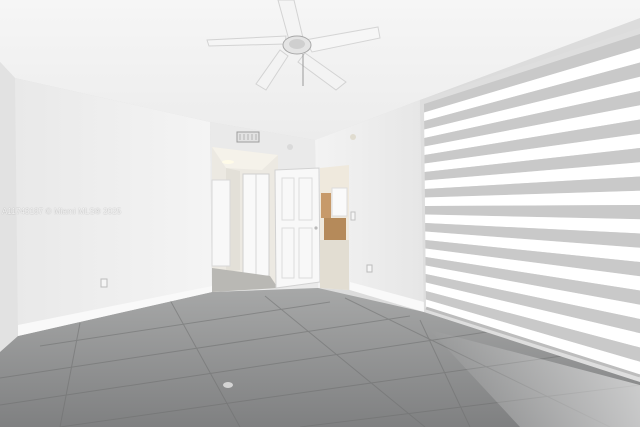 The height and width of the screenshot is (427, 640). I want to click on kitchen-cabinets, so click(326, 205).